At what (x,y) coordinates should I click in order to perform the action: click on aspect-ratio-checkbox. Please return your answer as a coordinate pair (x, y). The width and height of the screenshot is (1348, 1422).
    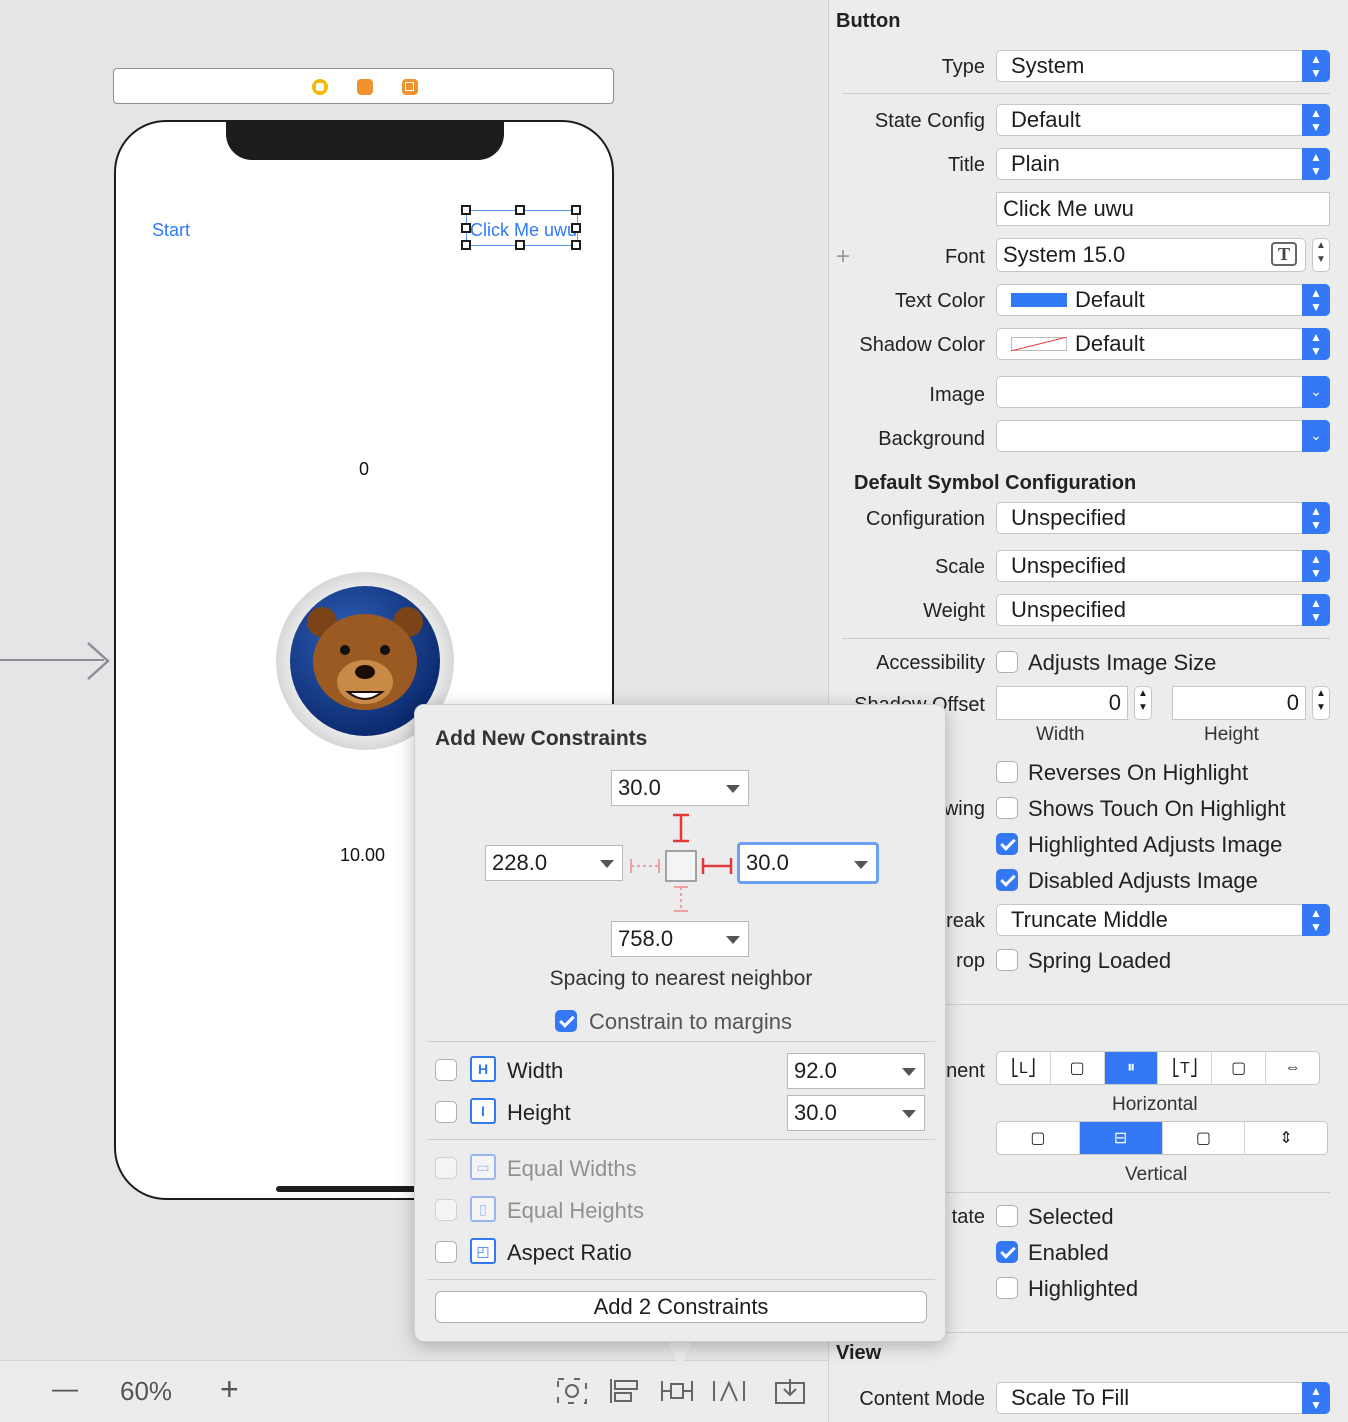
    Looking at the image, I should click on (446, 1252).